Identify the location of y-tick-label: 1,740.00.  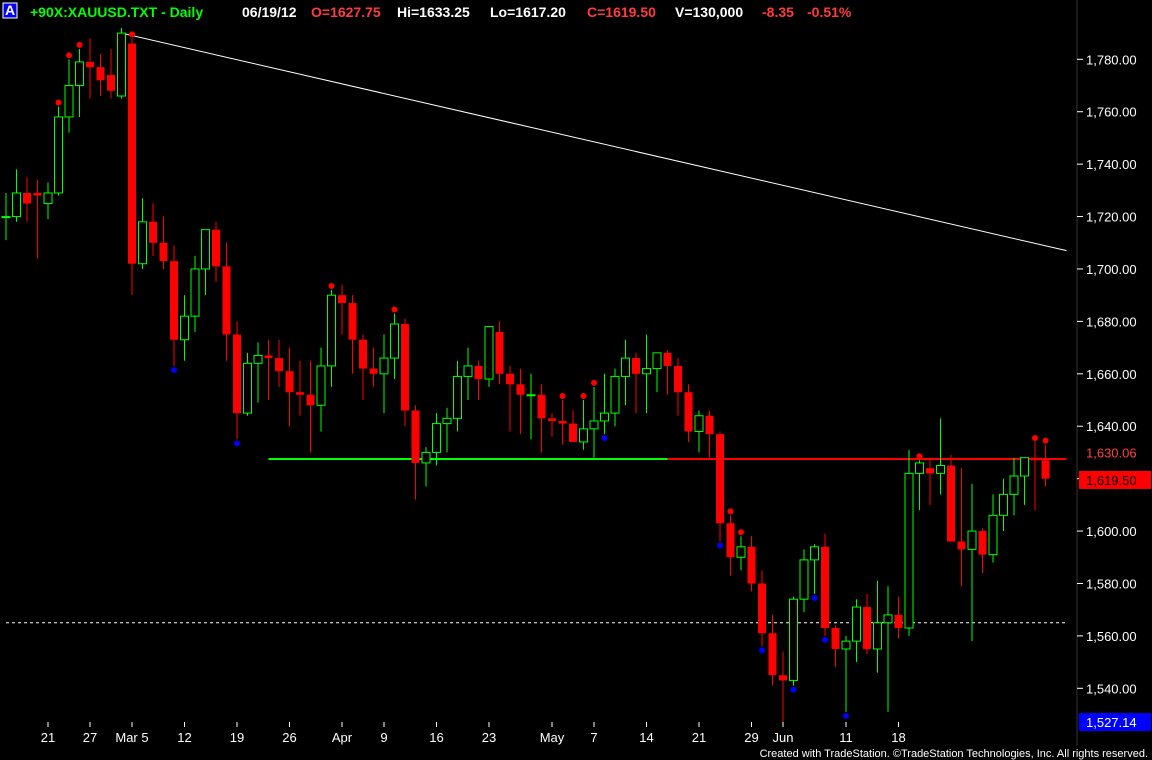
(1111, 164).